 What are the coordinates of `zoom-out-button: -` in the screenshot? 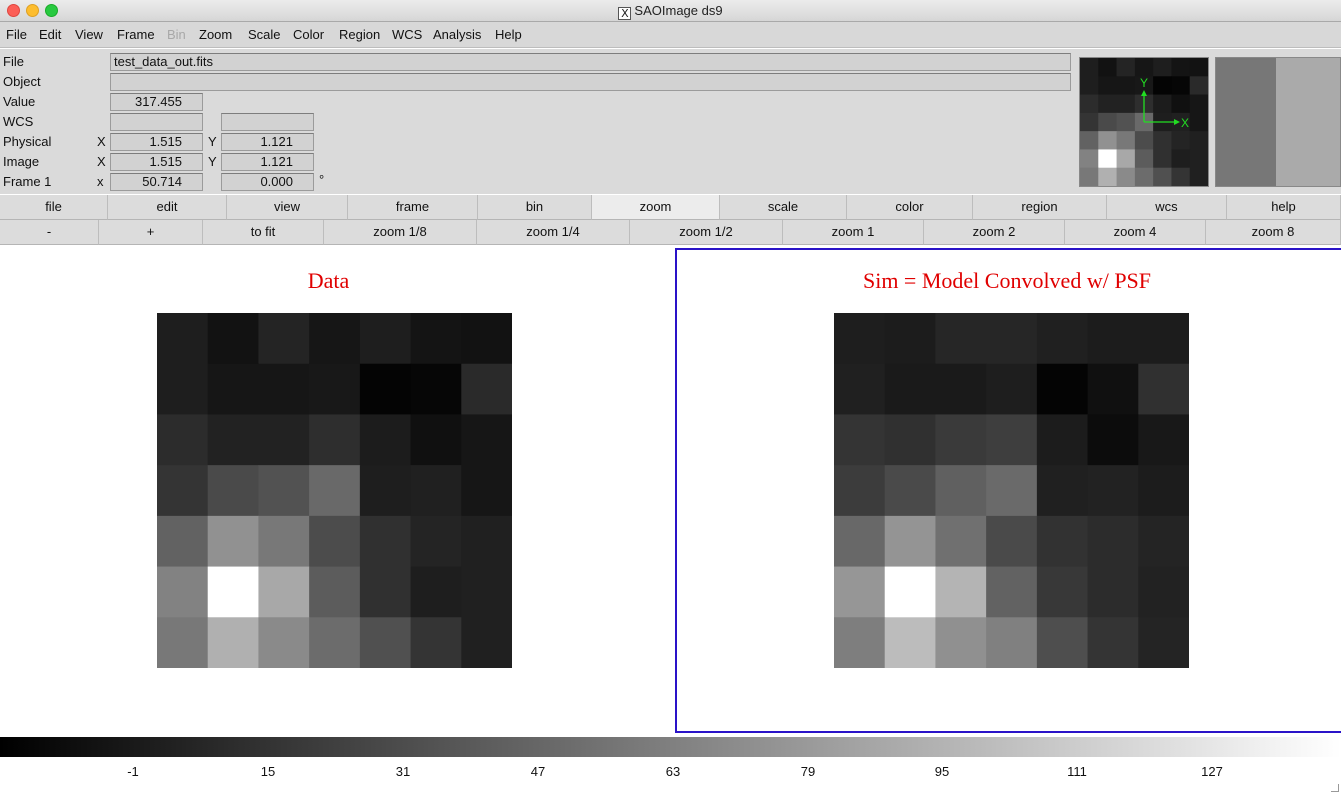 It's located at (49, 232).